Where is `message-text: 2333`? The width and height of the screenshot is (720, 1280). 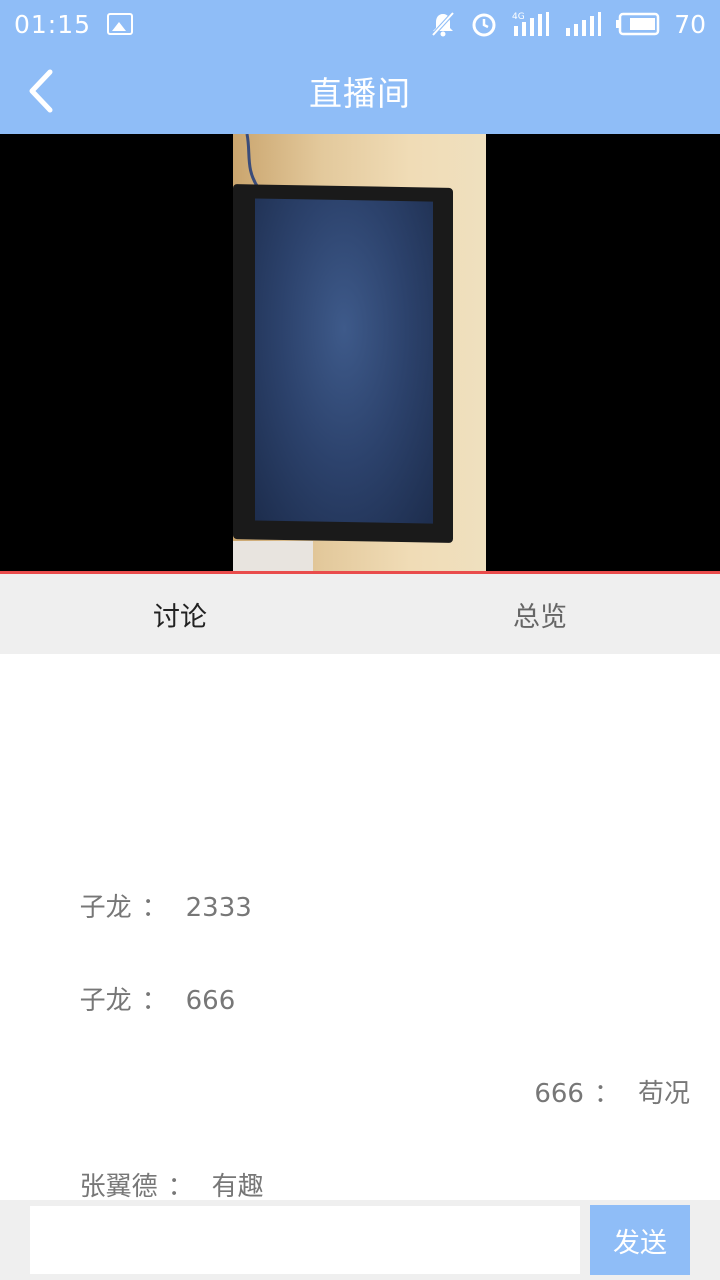
message-text: 2333 is located at coordinates (218, 908).